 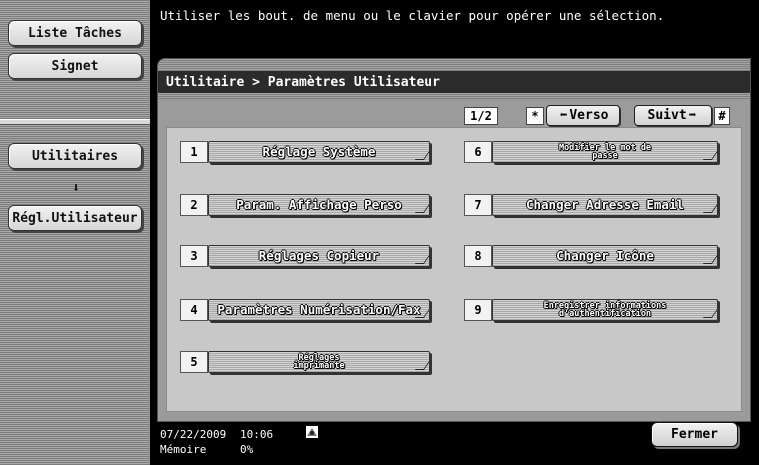 I want to click on bookmark-button: Signet, so click(x=75, y=66).